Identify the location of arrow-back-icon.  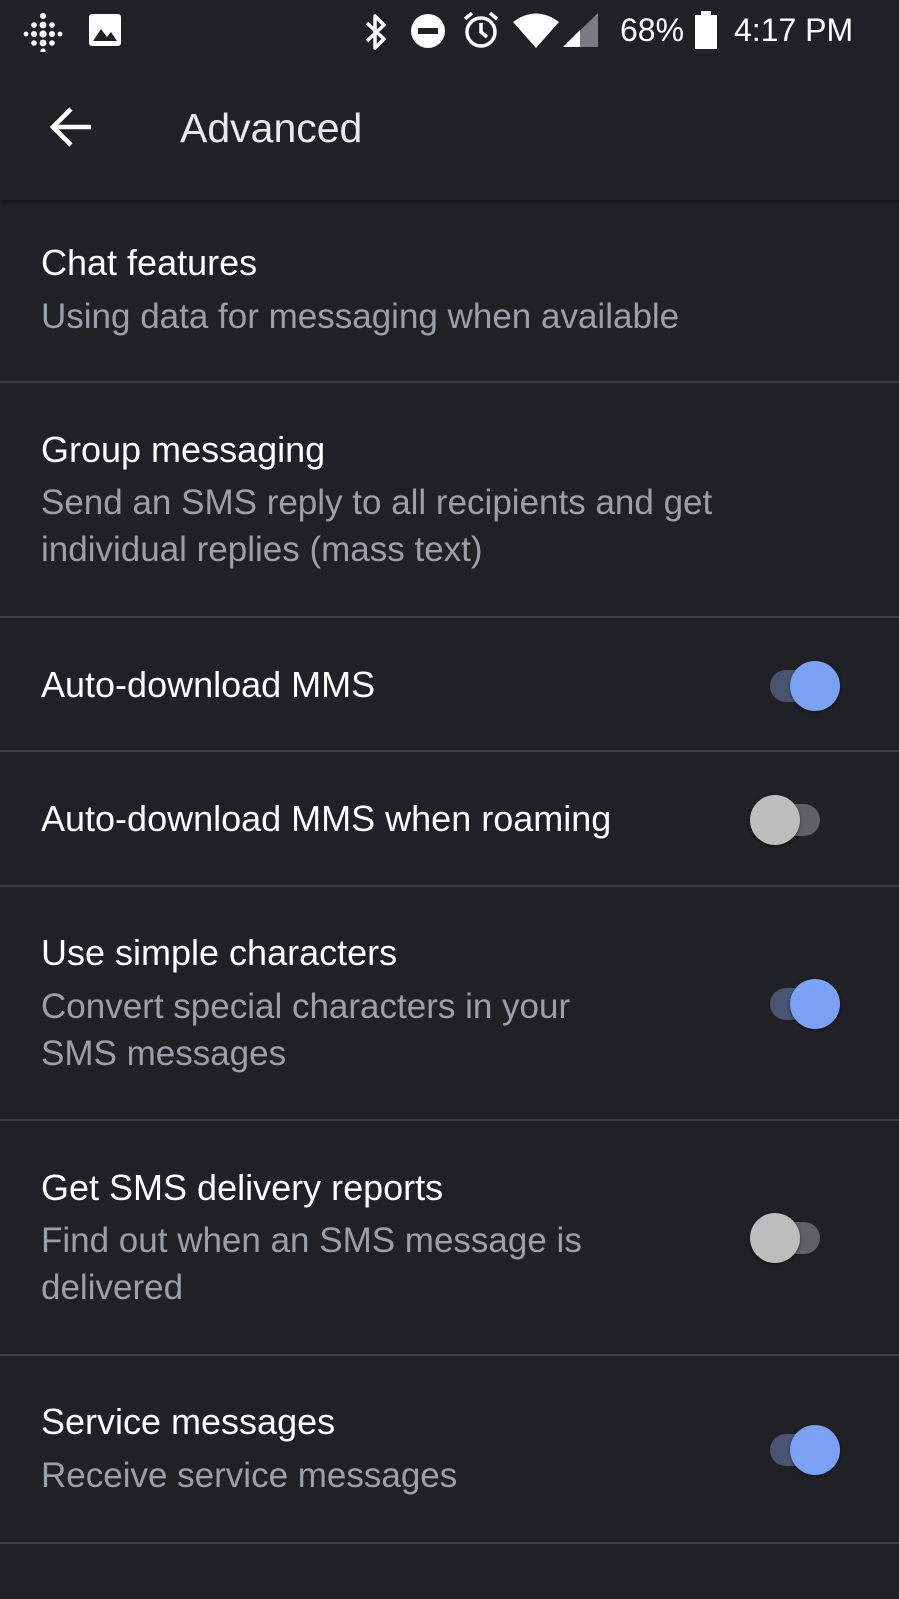
(70, 127).